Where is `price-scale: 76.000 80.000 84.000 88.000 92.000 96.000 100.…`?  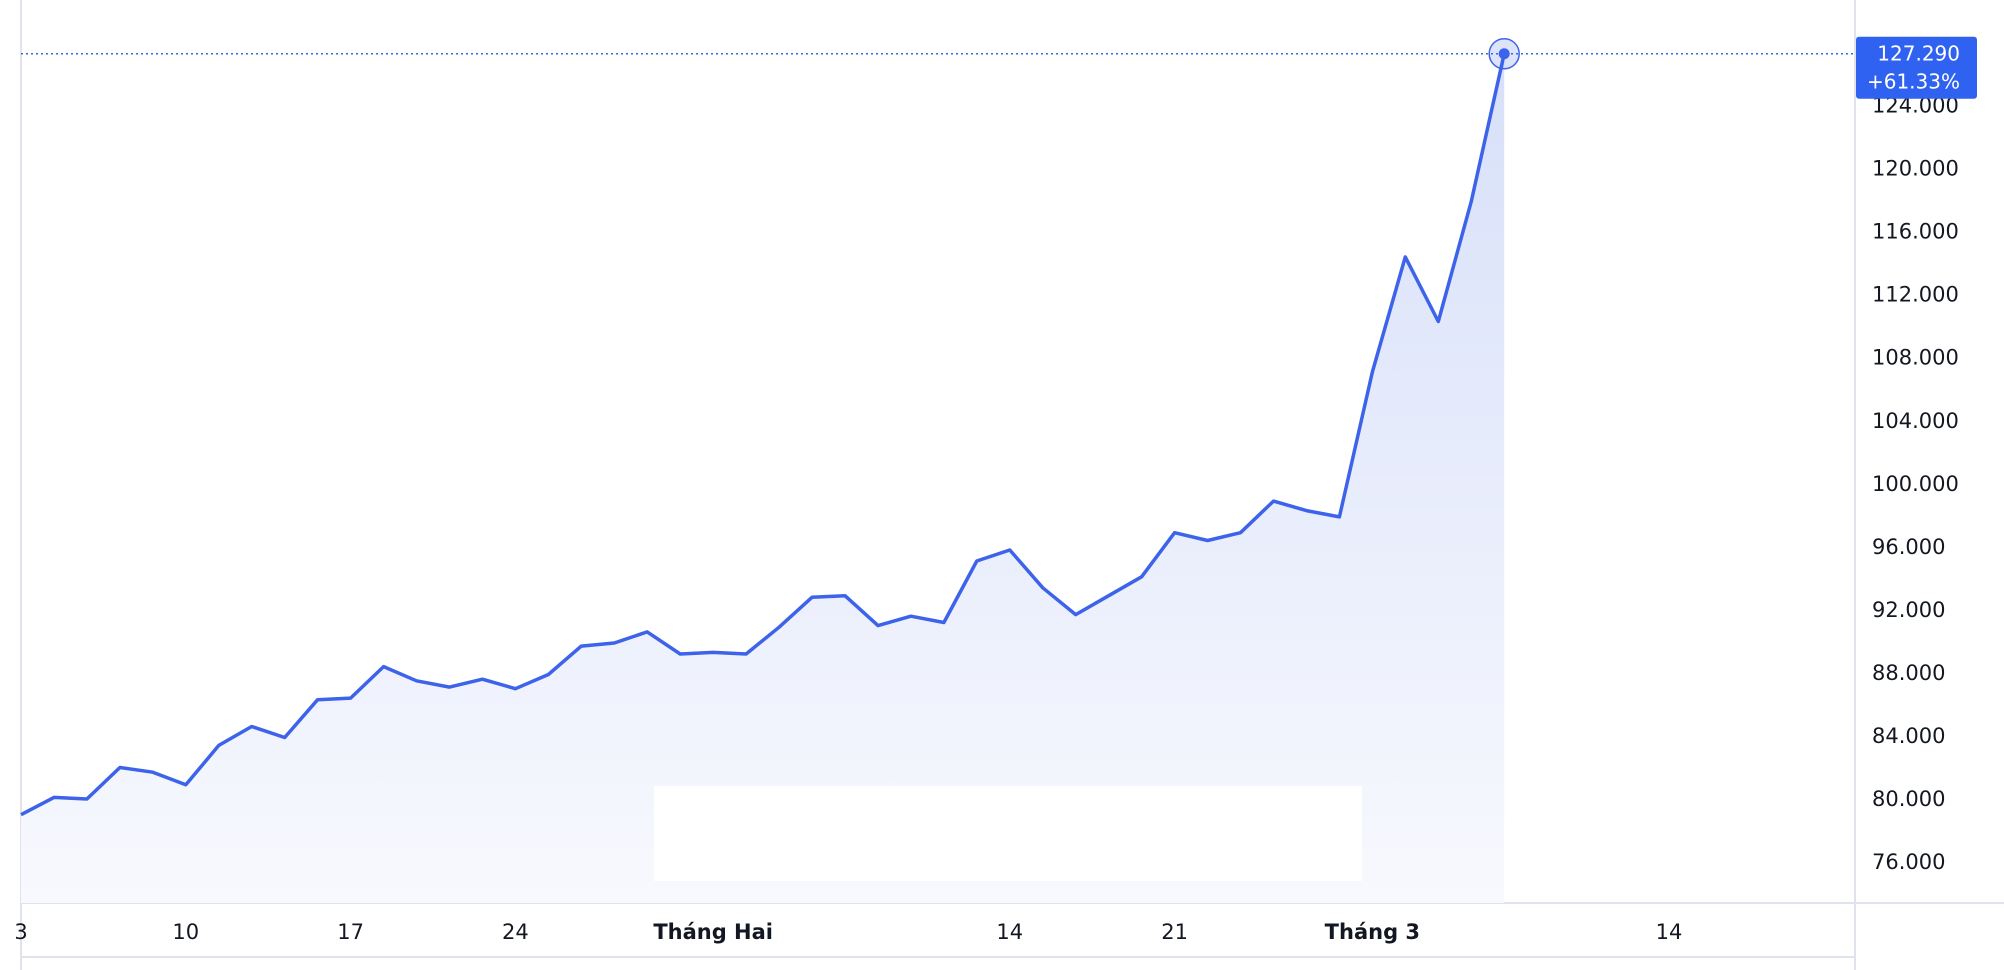 price-scale: 76.000 80.000 84.000 88.000 92.000 96.000 100.… is located at coordinates (1915, 484).